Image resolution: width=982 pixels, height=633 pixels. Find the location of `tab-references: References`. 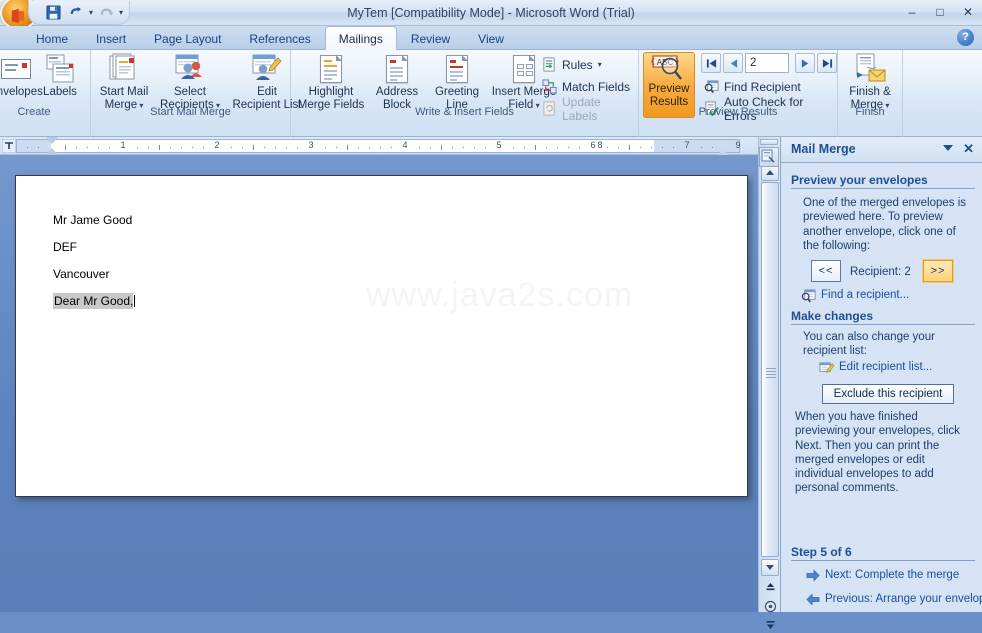

tab-references: References is located at coordinates (279, 38).